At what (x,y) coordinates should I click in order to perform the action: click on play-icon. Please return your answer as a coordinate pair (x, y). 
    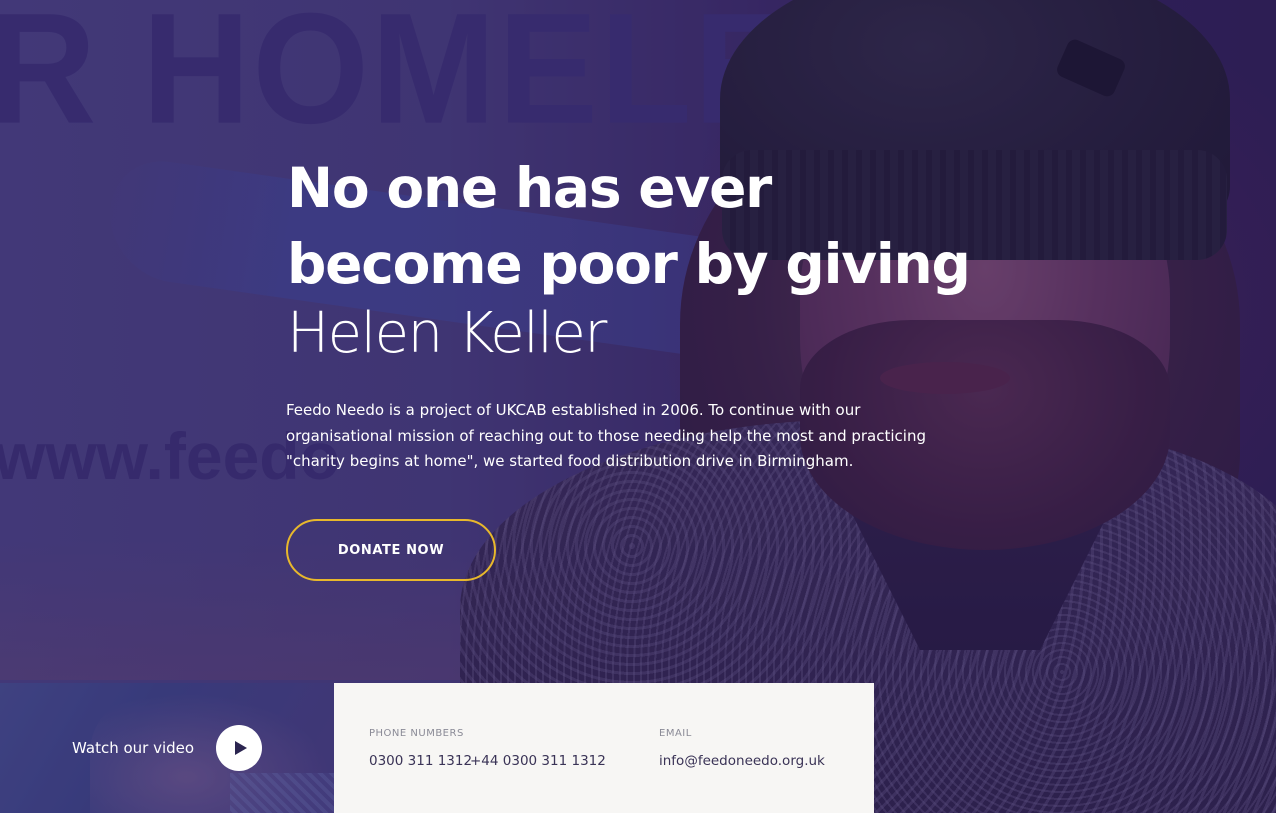
    Looking at the image, I should click on (241, 748).